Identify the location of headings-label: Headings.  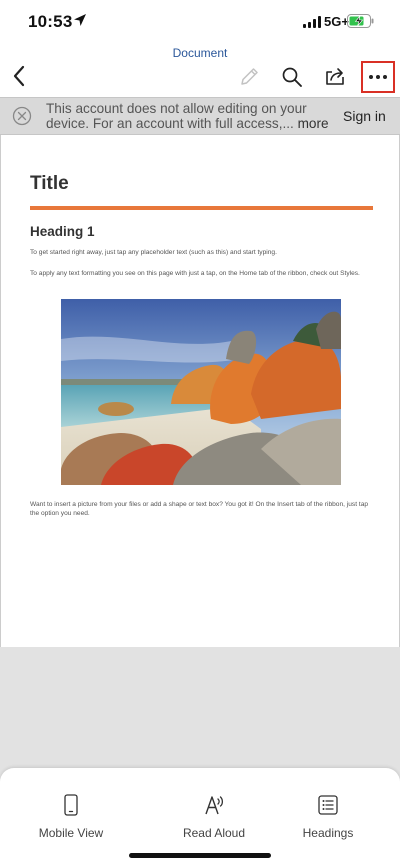
(328, 833).